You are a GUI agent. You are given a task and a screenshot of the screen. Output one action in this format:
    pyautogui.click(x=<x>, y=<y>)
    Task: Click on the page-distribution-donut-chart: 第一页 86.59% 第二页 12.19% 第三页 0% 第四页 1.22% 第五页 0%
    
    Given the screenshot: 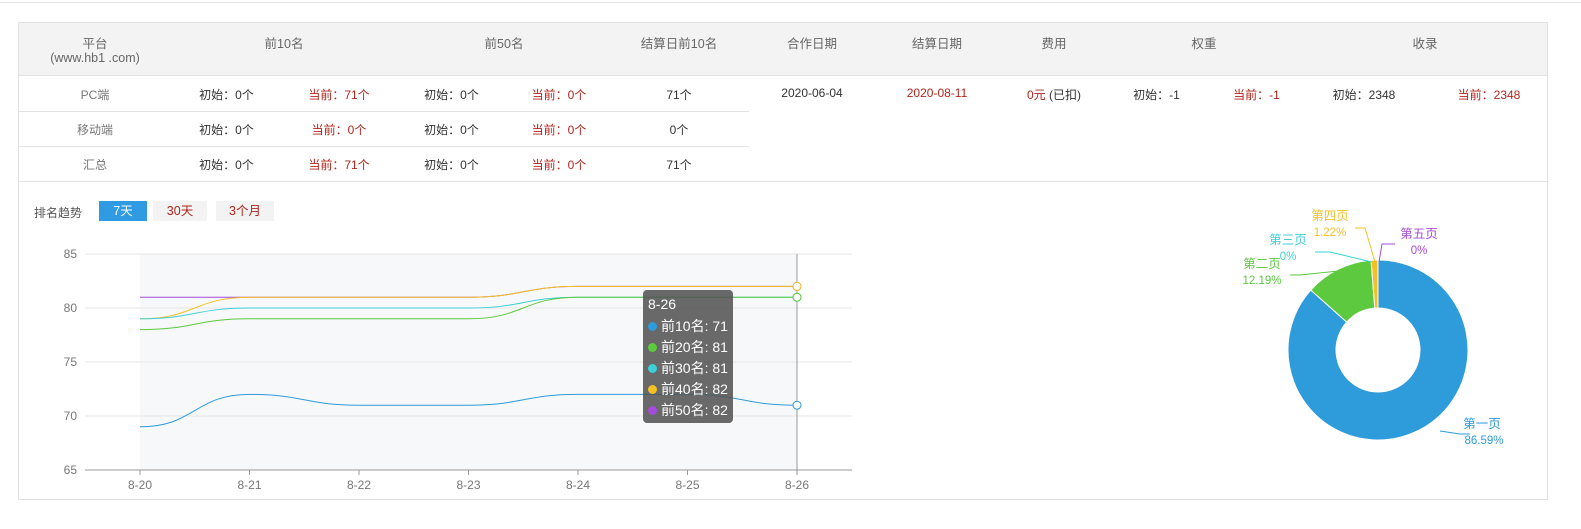 What is the action you would take?
    pyautogui.click(x=1372, y=328)
    